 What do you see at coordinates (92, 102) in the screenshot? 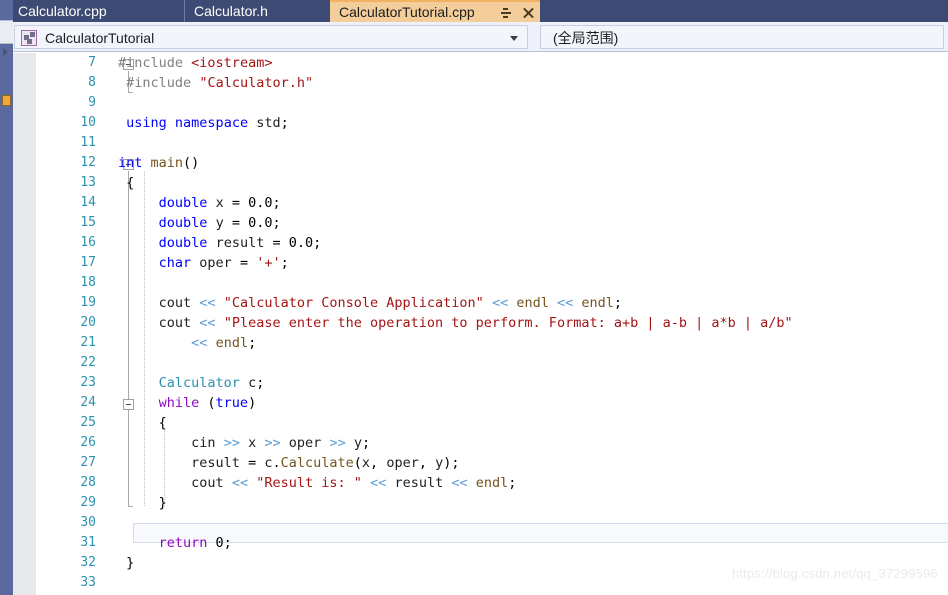
I see `line-number: 9` at bounding box center [92, 102].